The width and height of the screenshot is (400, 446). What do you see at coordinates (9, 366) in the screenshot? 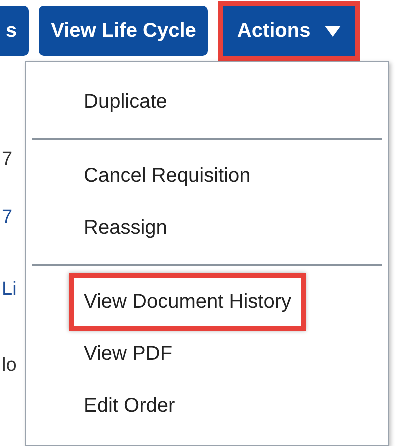
I see `field-text: lo` at bounding box center [9, 366].